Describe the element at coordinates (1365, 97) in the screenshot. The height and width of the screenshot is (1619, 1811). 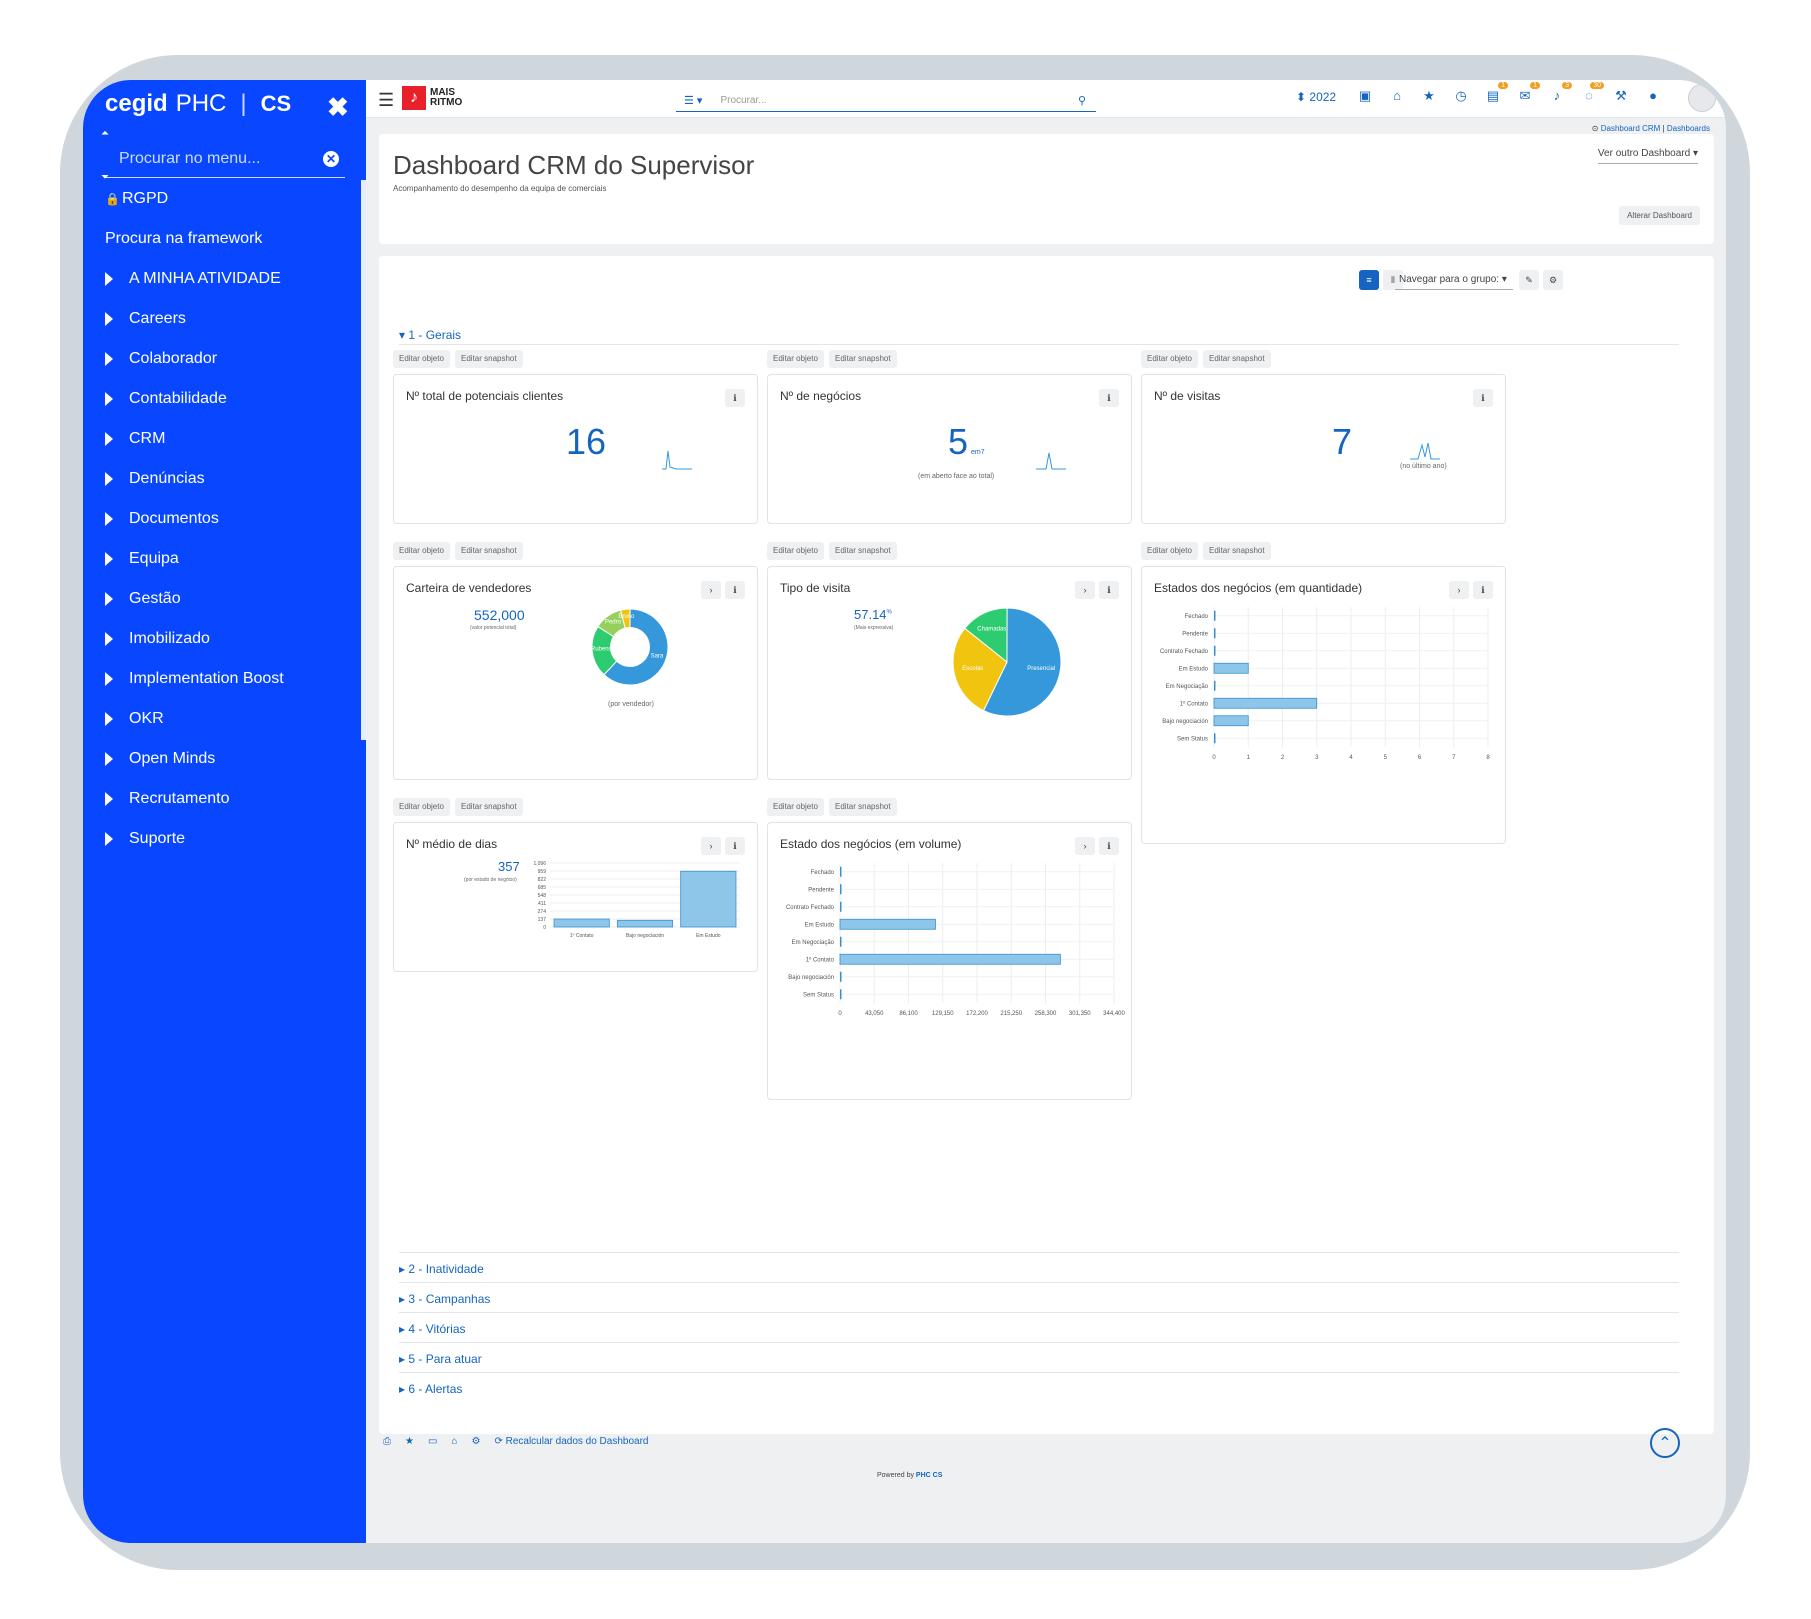
I see `chat-icon: ▣` at that location.